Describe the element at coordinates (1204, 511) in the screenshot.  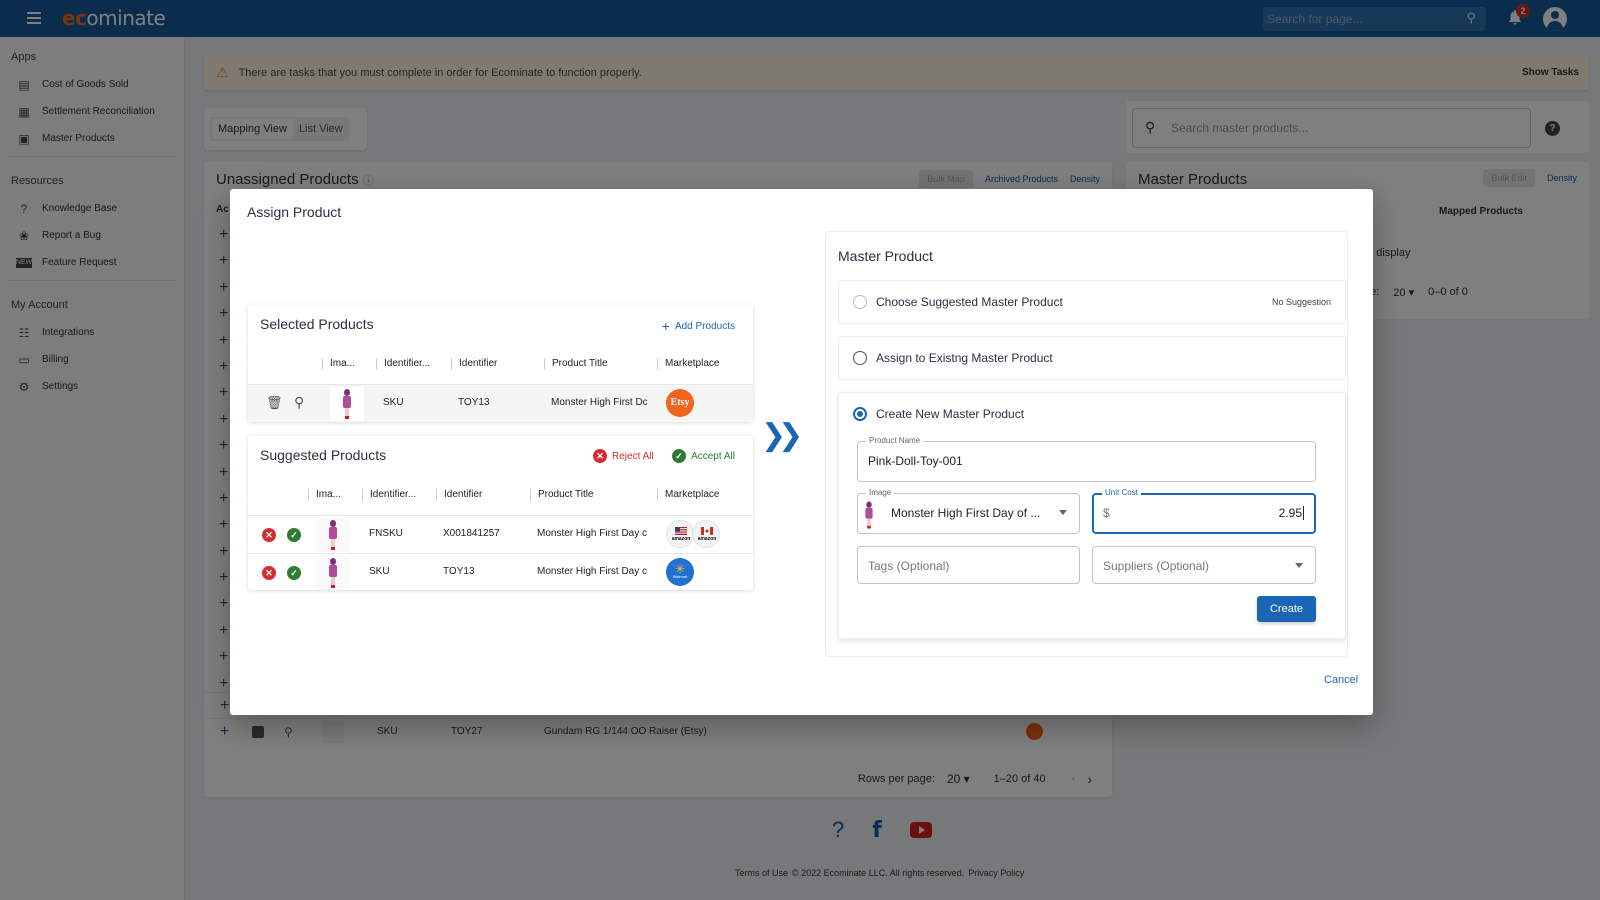
I see `unit-cost-field: Unit Cost $ 2.95` at that location.